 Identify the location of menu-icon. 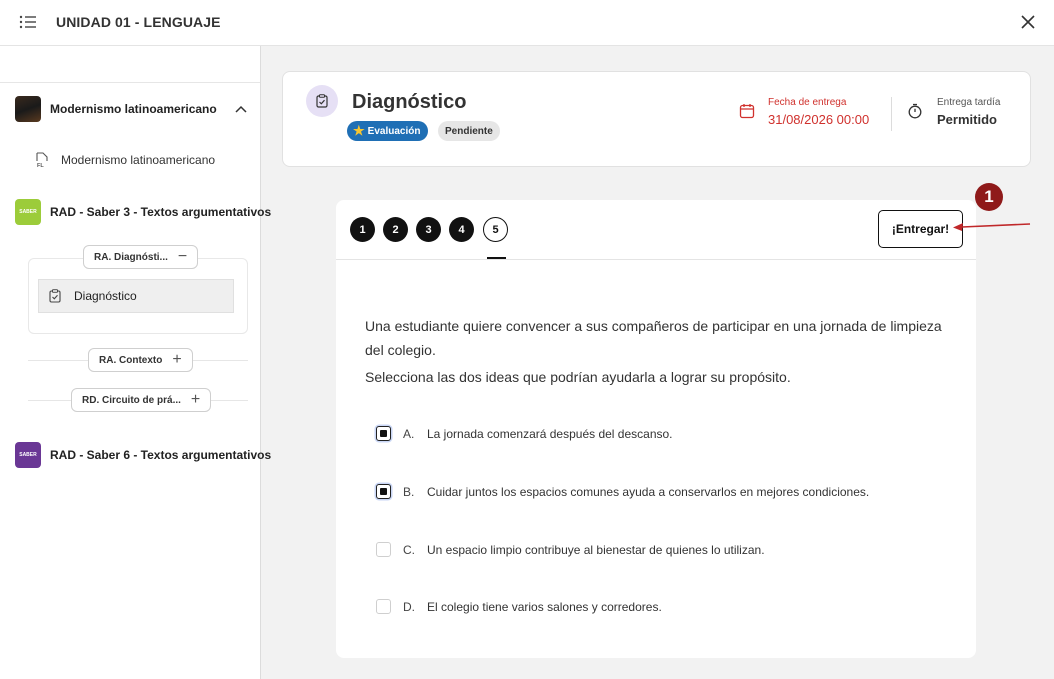
(28, 22).